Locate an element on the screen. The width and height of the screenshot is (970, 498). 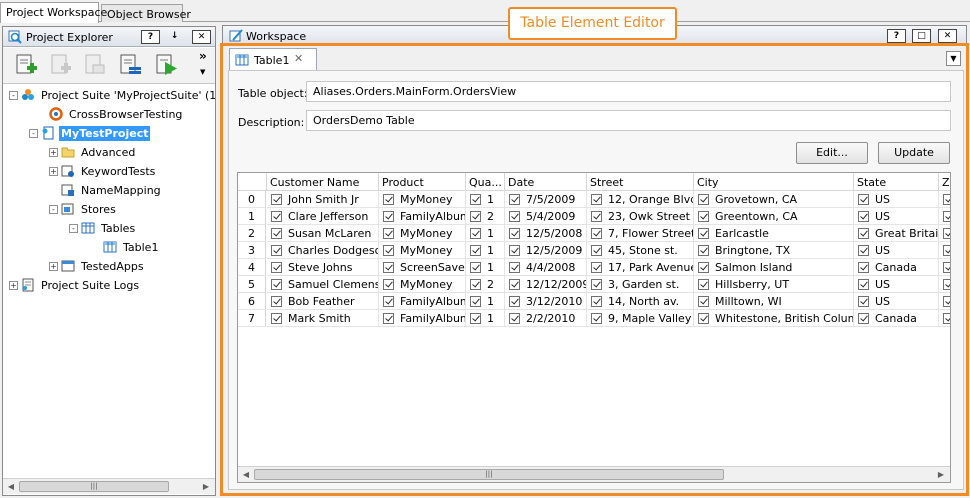
table-cell-customer-name: Susan McLaren is located at coordinates (323, 233).